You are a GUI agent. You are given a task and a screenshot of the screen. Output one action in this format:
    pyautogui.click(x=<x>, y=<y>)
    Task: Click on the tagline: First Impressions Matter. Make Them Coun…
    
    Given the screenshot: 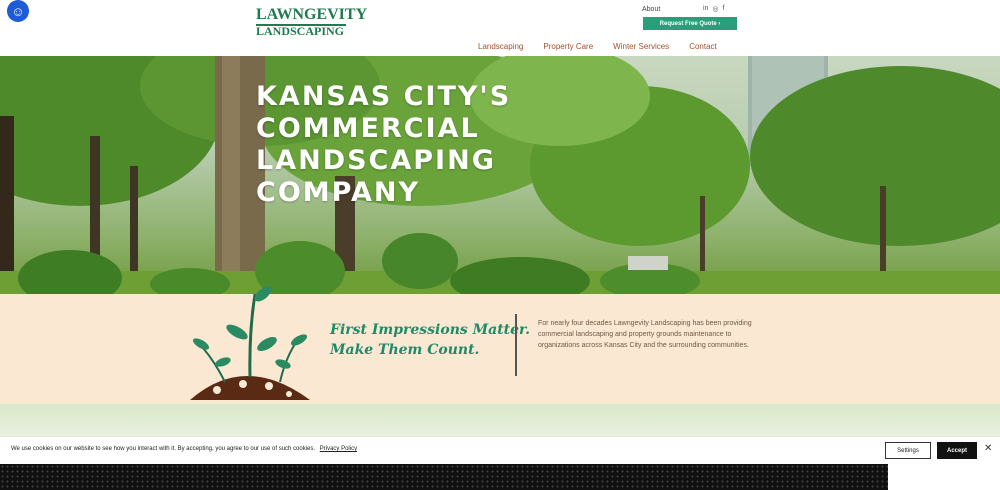 What is the action you would take?
    pyautogui.click(x=430, y=340)
    